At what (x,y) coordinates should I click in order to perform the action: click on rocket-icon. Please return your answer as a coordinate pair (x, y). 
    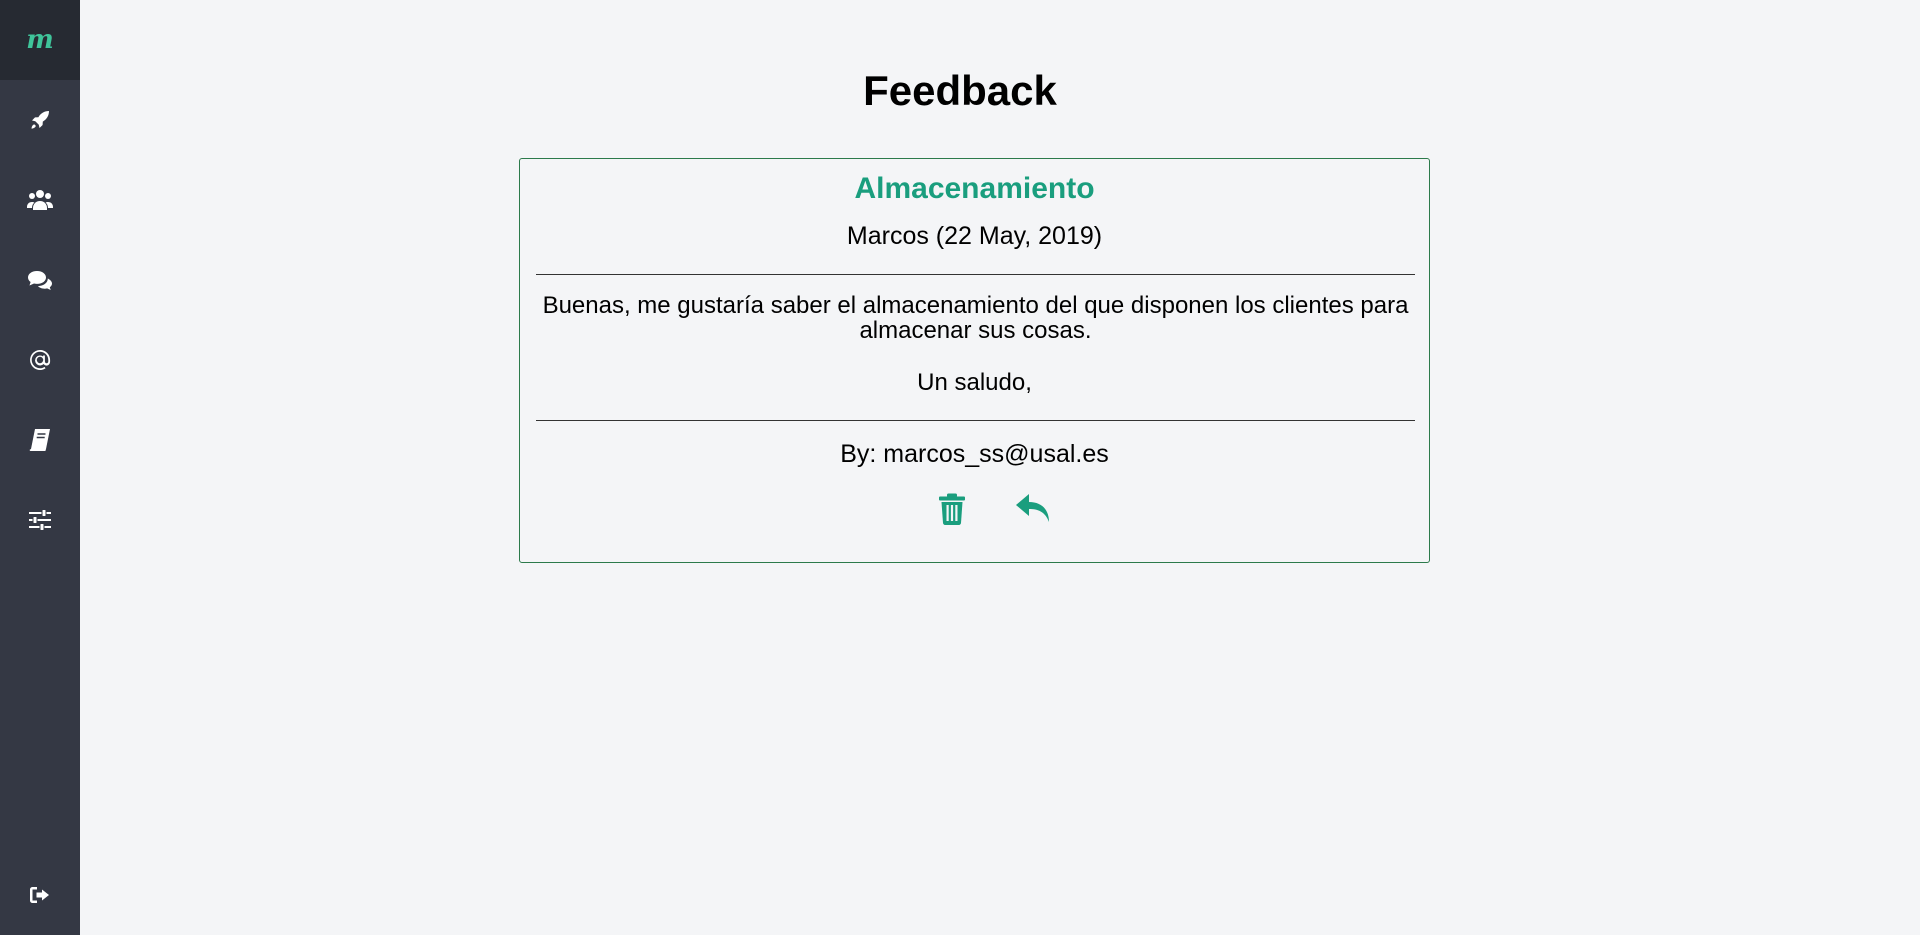
    Looking at the image, I should click on (40, 120).